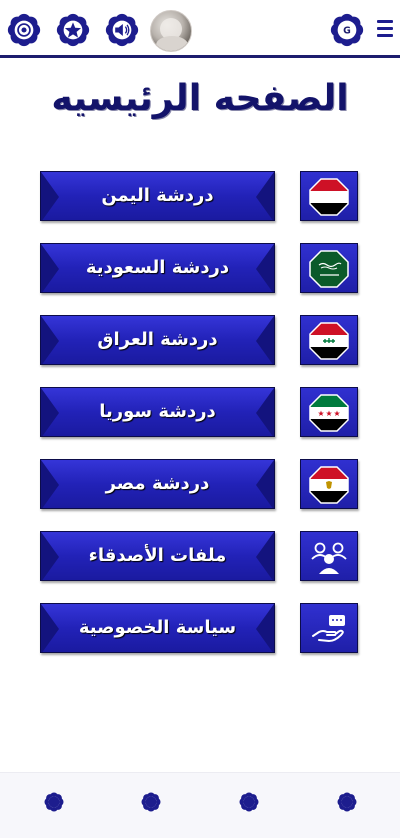  I want to click on iraq-chat-label: دردشة العراق, so click(157, 339).